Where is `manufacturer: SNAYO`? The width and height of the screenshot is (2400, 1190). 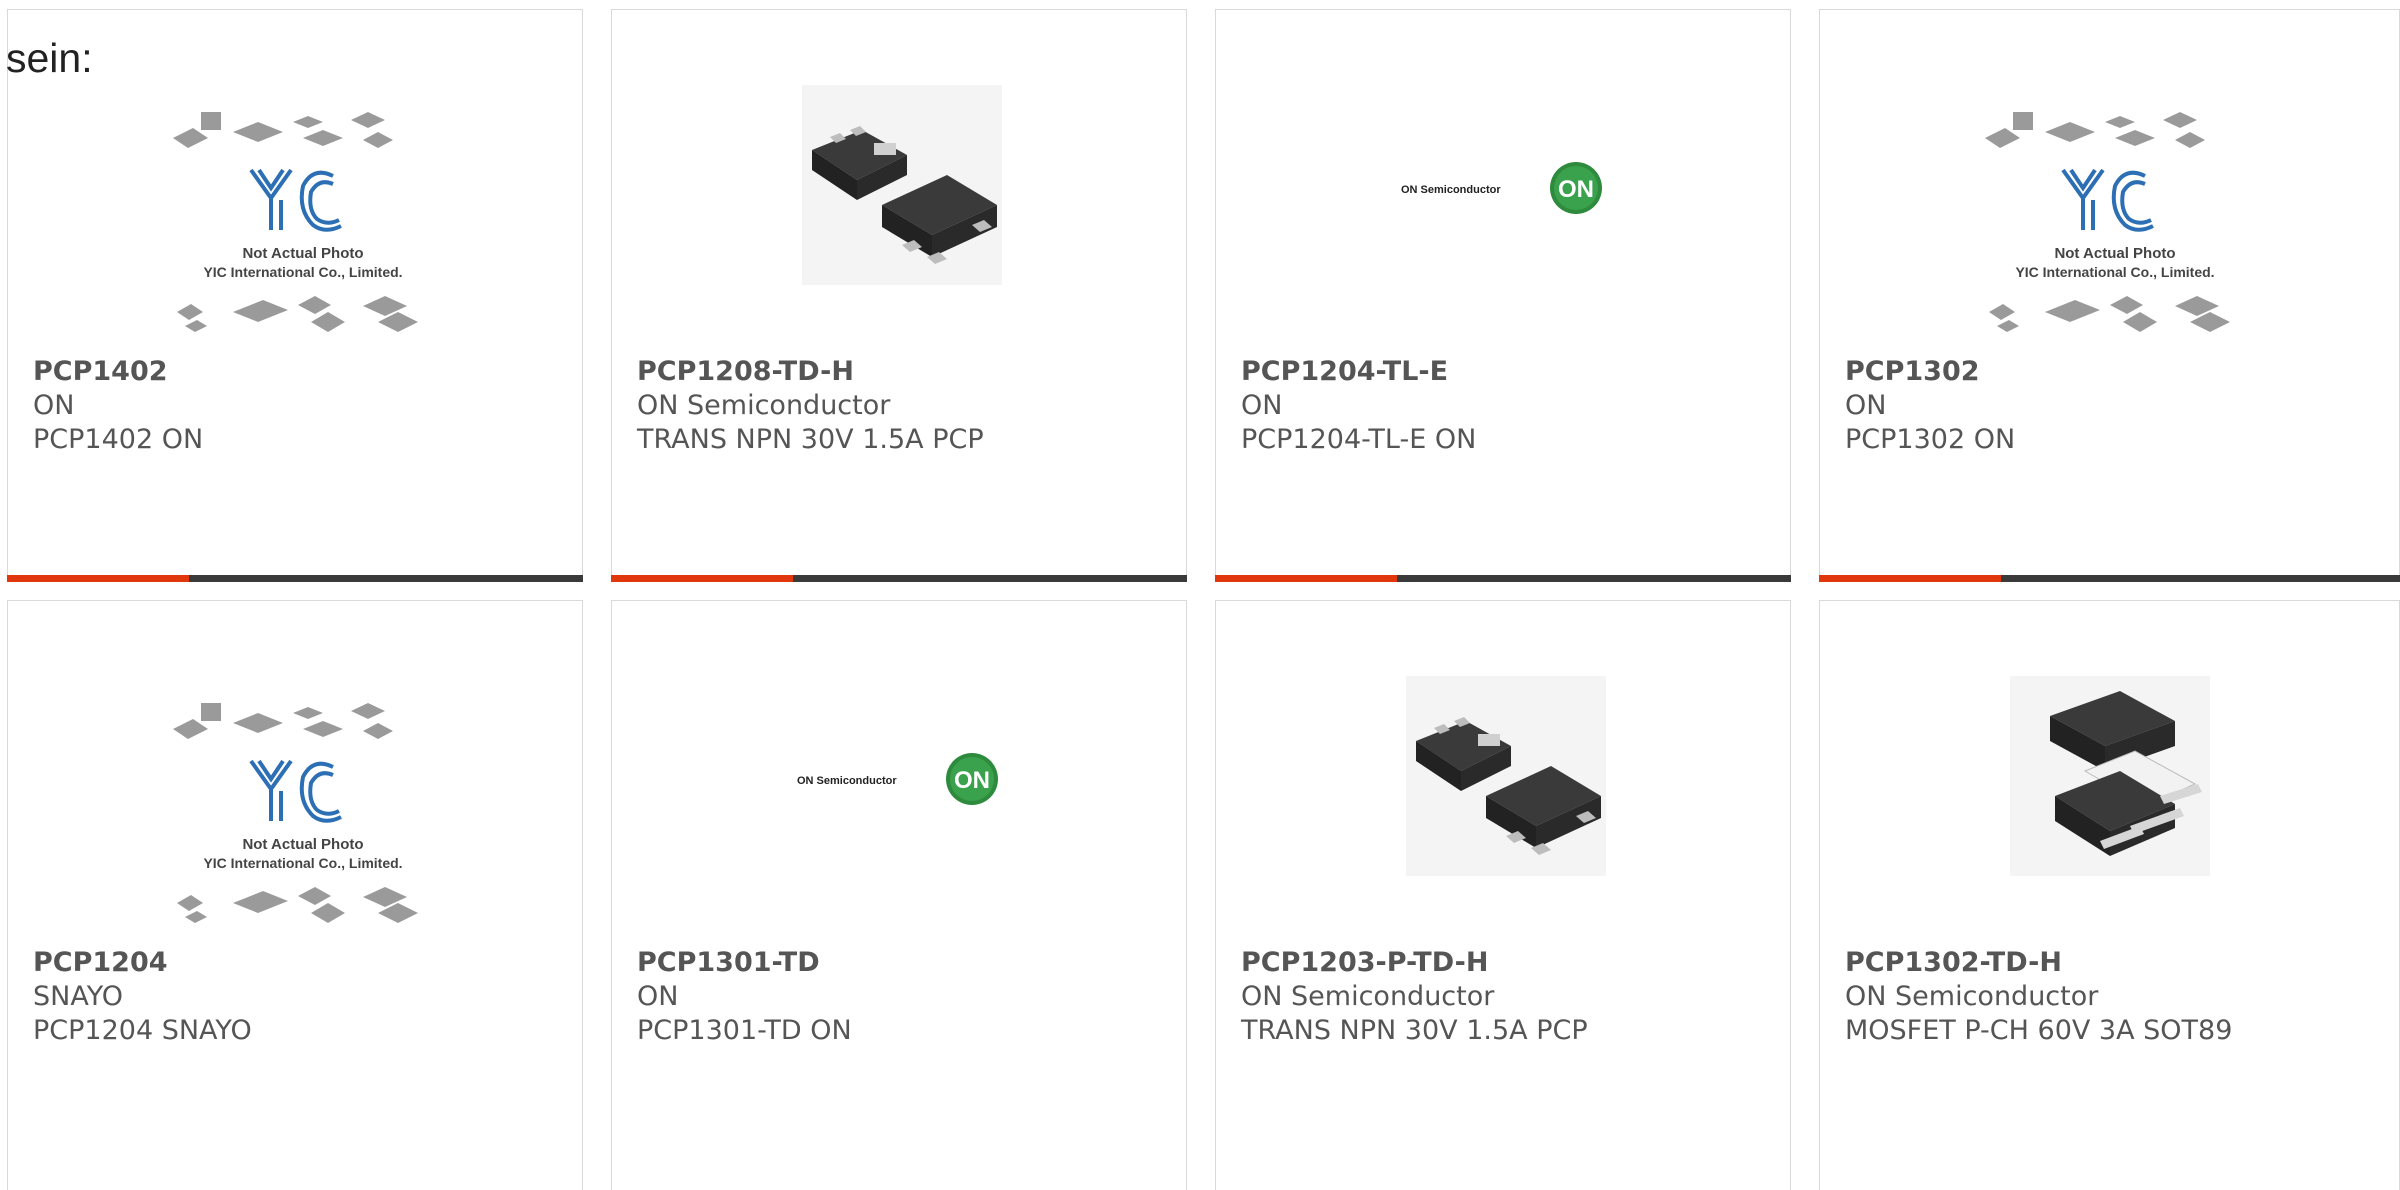
manufacturer: SNAYO is located at coordinates (78, 996).